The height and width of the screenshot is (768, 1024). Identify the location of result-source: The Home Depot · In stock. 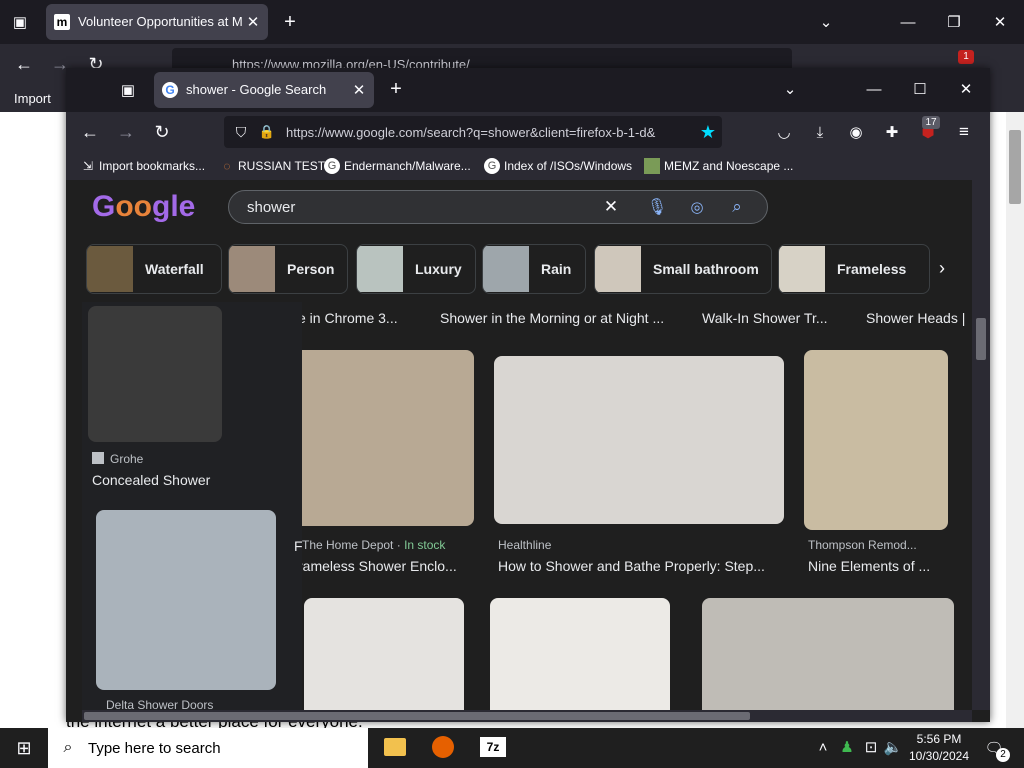
(374, 545).